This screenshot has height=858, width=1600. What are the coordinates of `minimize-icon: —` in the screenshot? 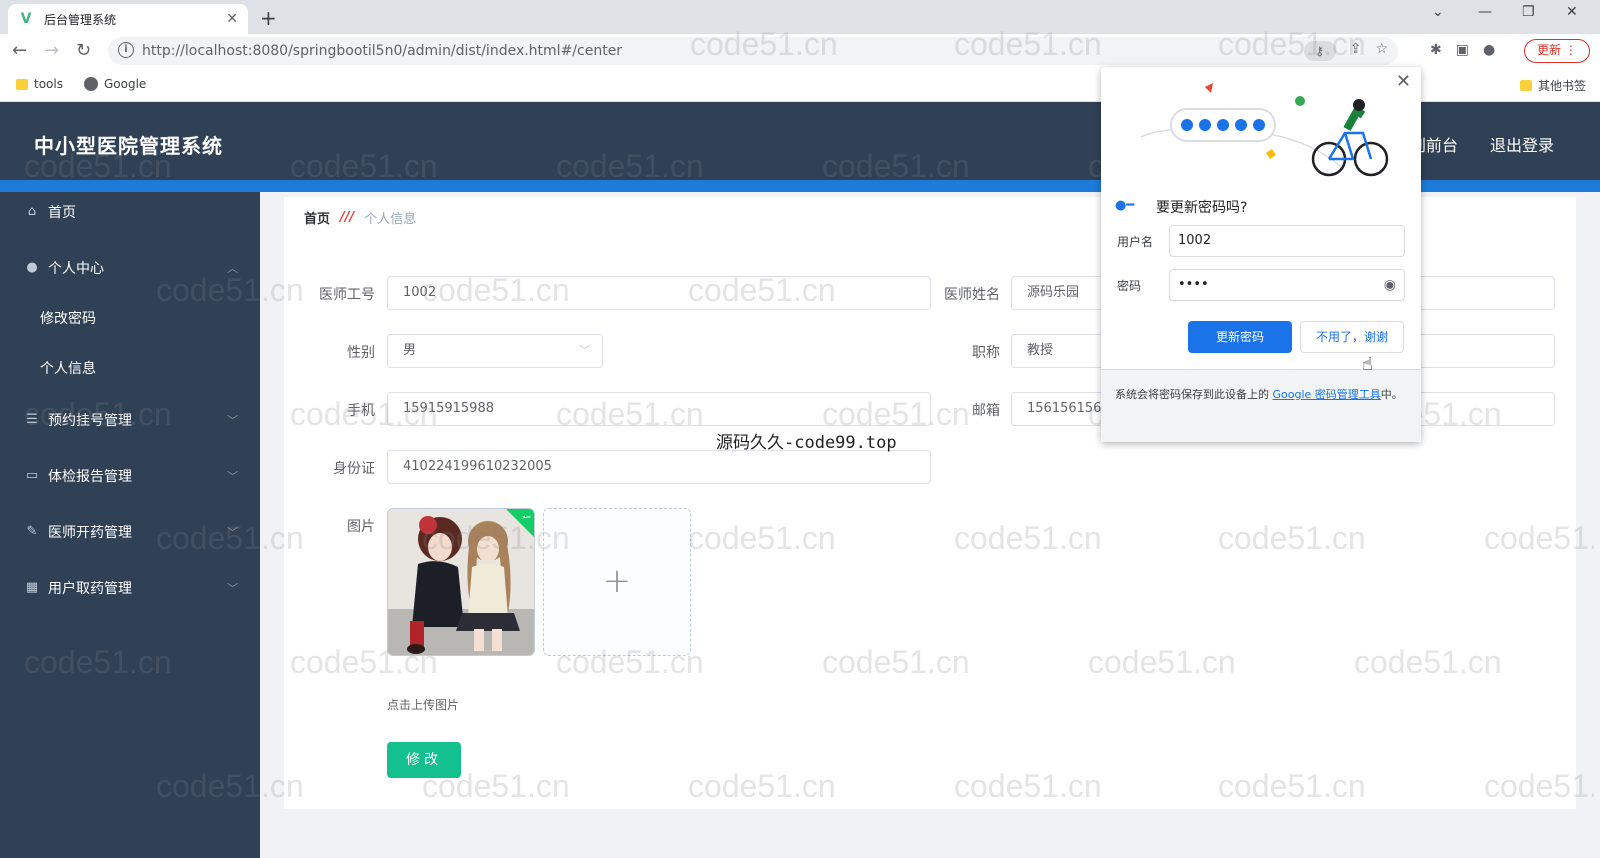 It's located at (1485, 12).